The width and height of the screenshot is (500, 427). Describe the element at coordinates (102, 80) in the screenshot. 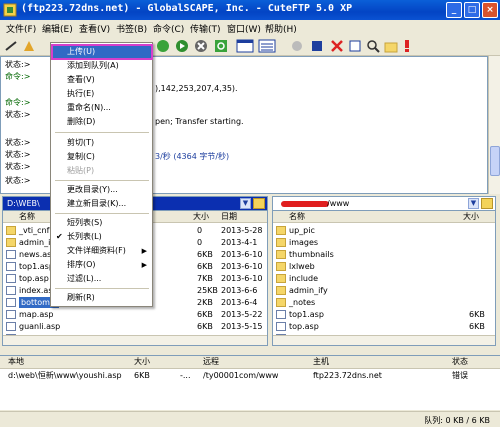

I see `ctx-view: 查看(V)` at that location.